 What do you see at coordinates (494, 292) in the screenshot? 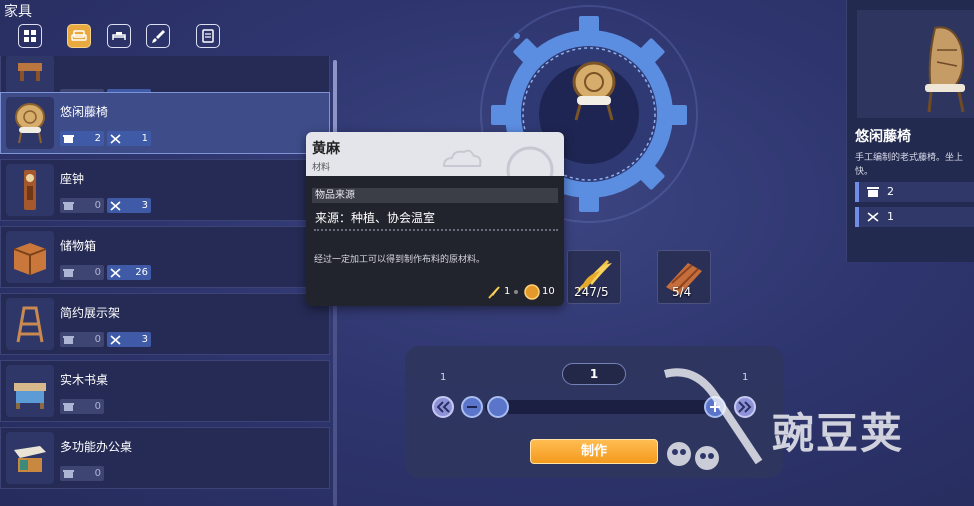
I see `jute-icon` at bounding box center [494, 292].